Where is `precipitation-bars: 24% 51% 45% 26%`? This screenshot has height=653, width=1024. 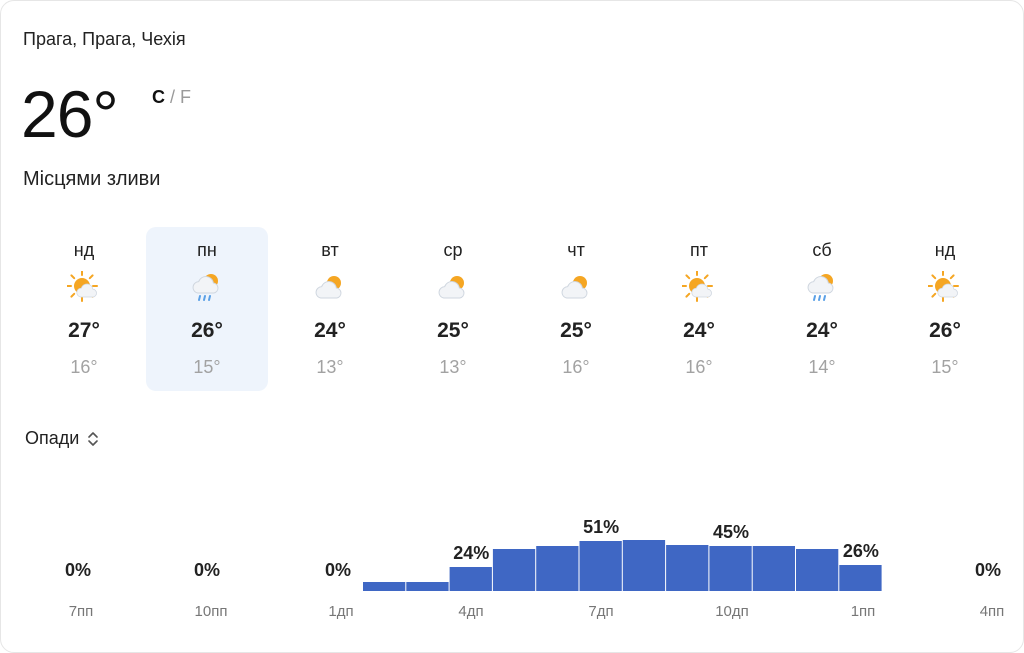 precipitation-bars: 24% 51% 45% 26% is located at coordinates (622, 554).